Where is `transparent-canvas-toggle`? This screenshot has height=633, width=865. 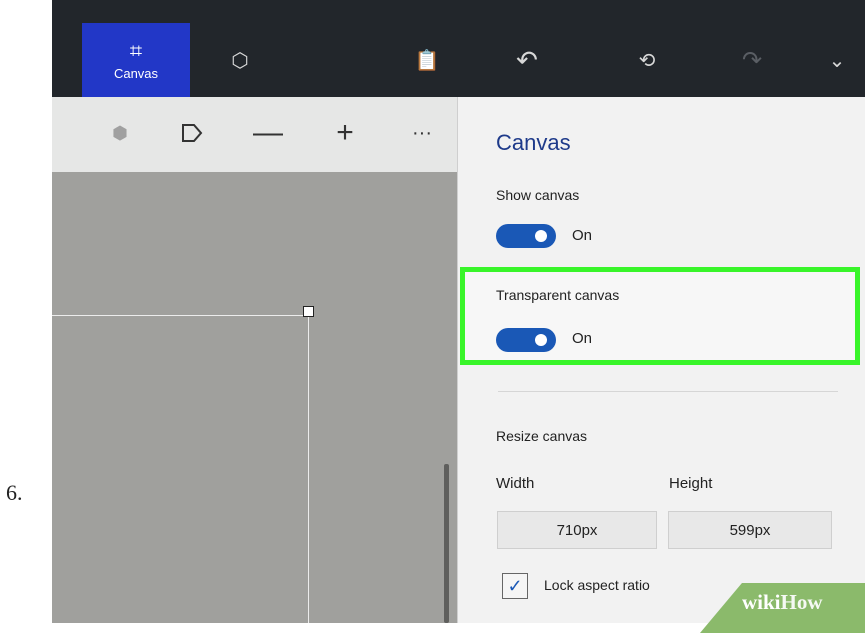 transparent-canvas-toggle is located at coordinates (526, 340).